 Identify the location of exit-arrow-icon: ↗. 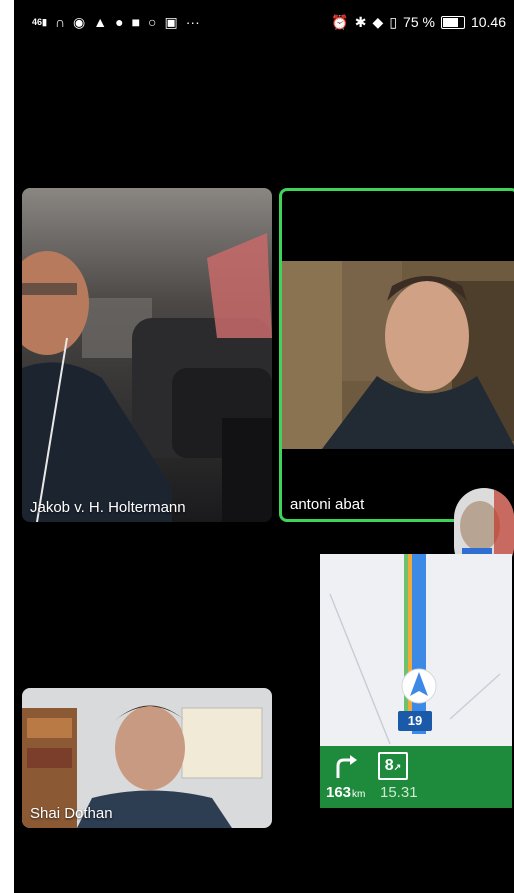
(397, 767).